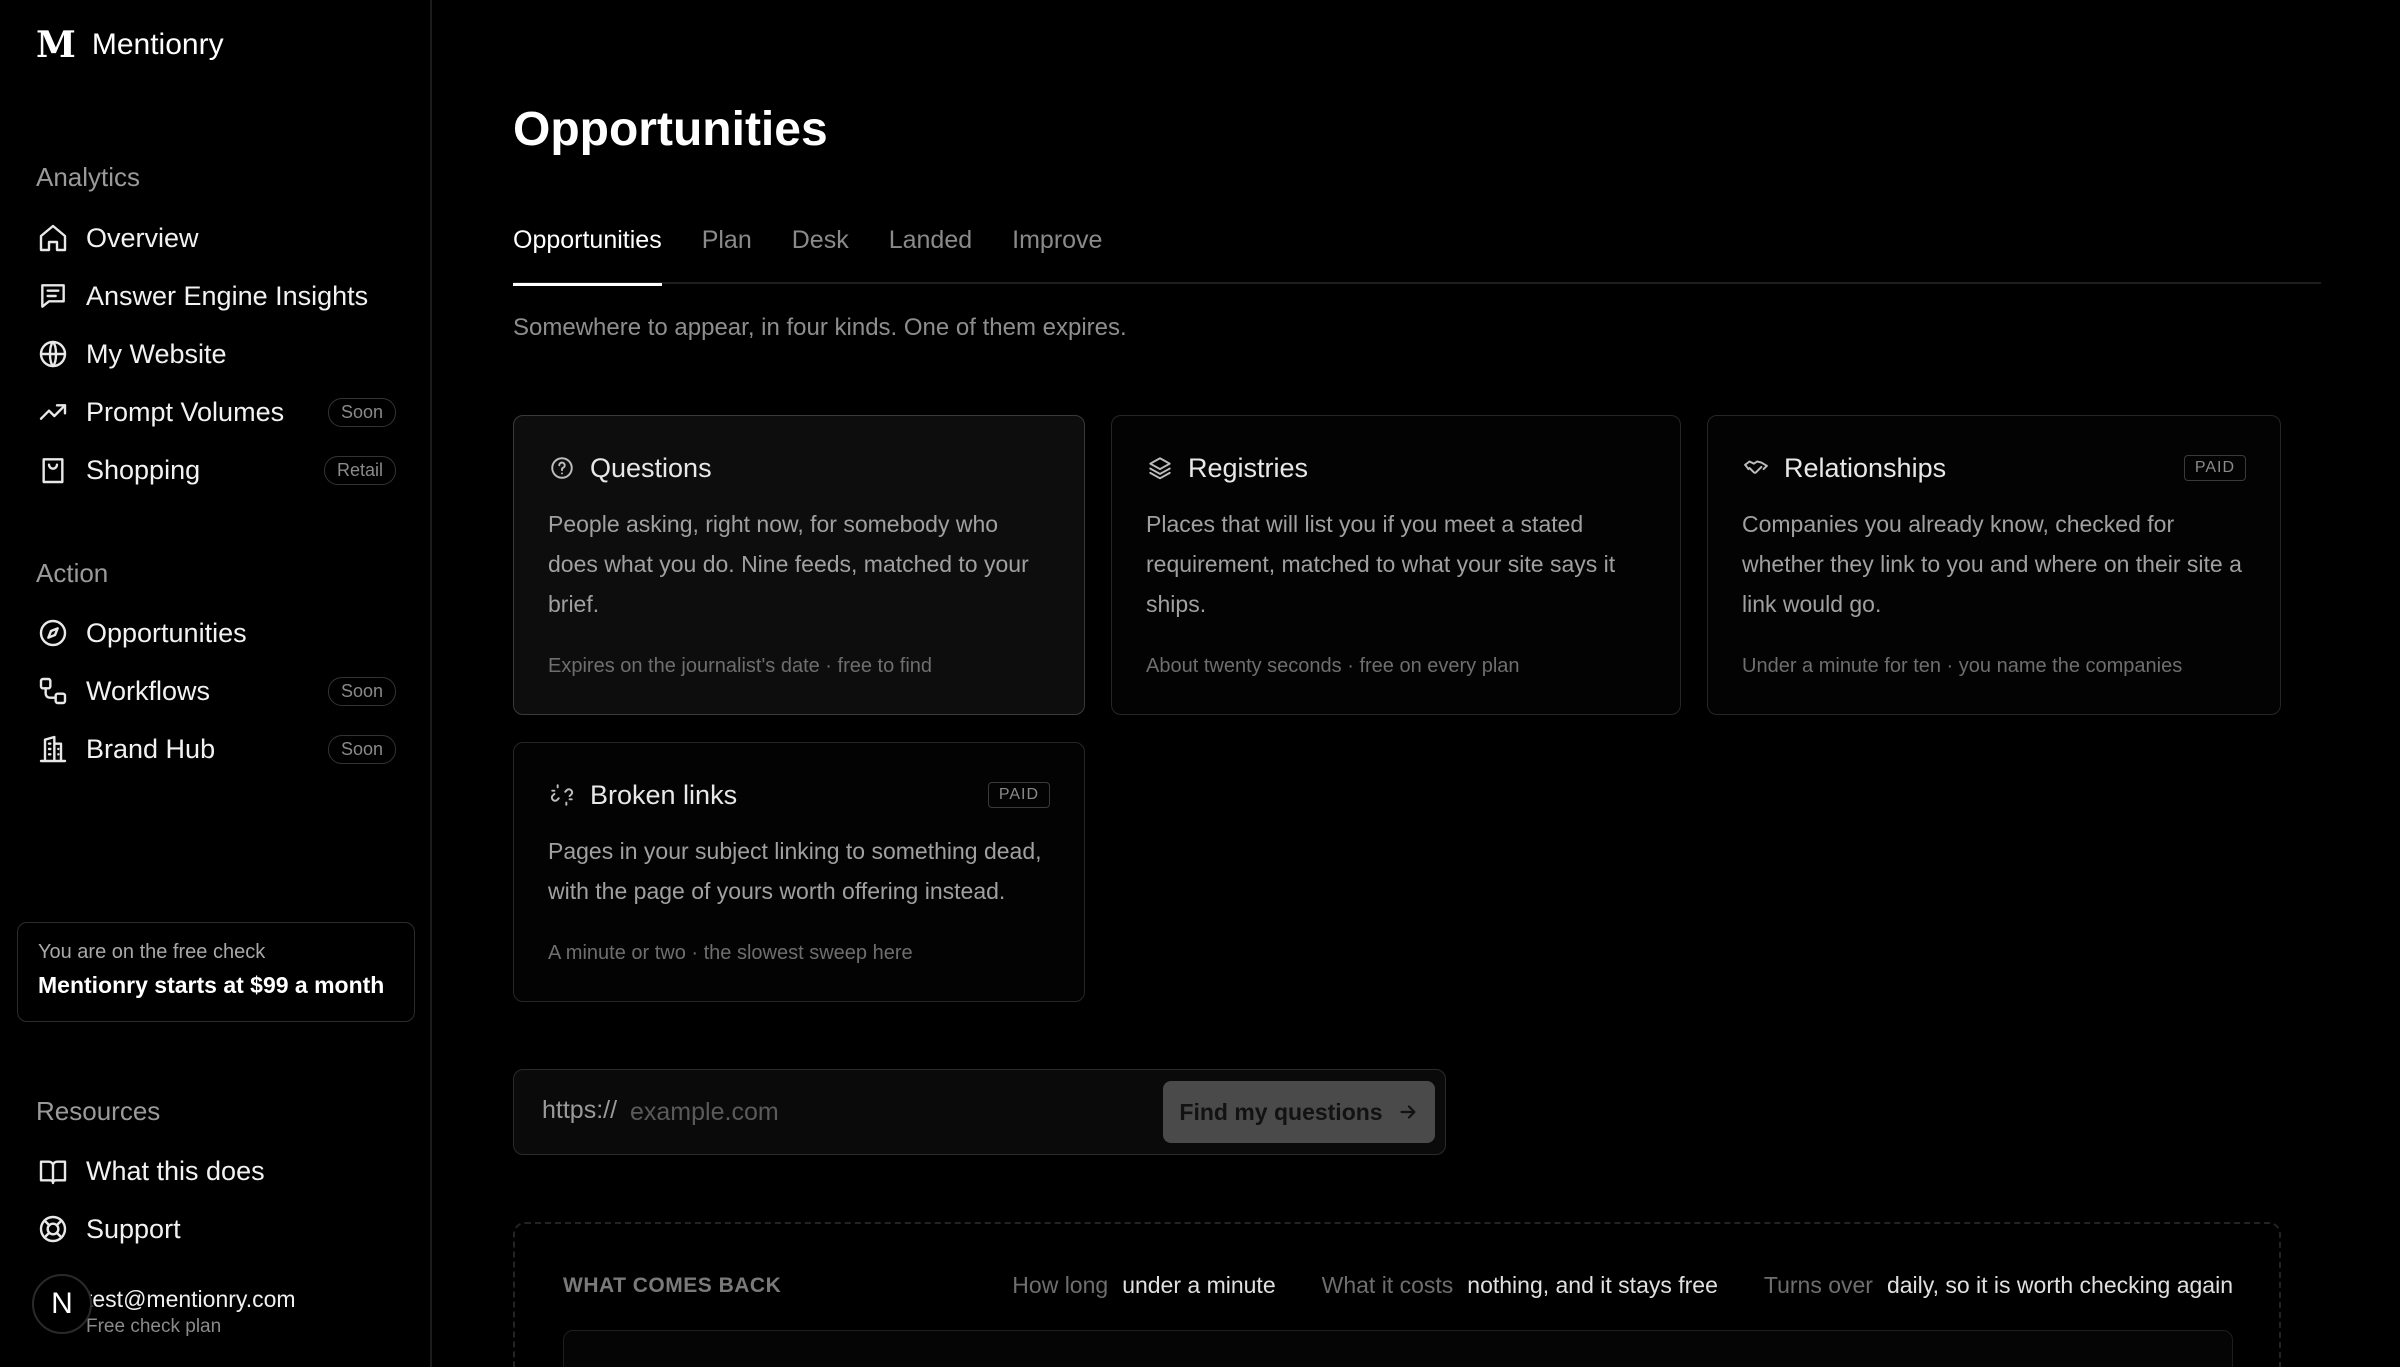 This screenshot has height=1367, width=2400. What do you see at coordinates (227, 295) in the screenshot?
I see `sidebar-item-label: Answer Engine Insights` at bounding box center [227, 295].